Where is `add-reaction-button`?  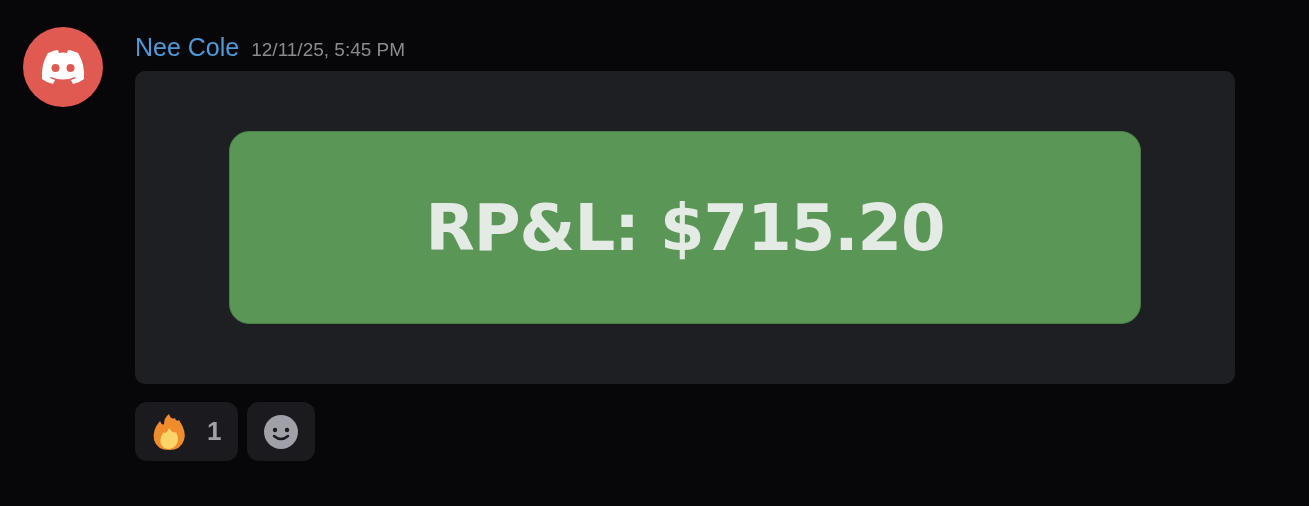 add-reaction-button is located at coordinates (281, 431).